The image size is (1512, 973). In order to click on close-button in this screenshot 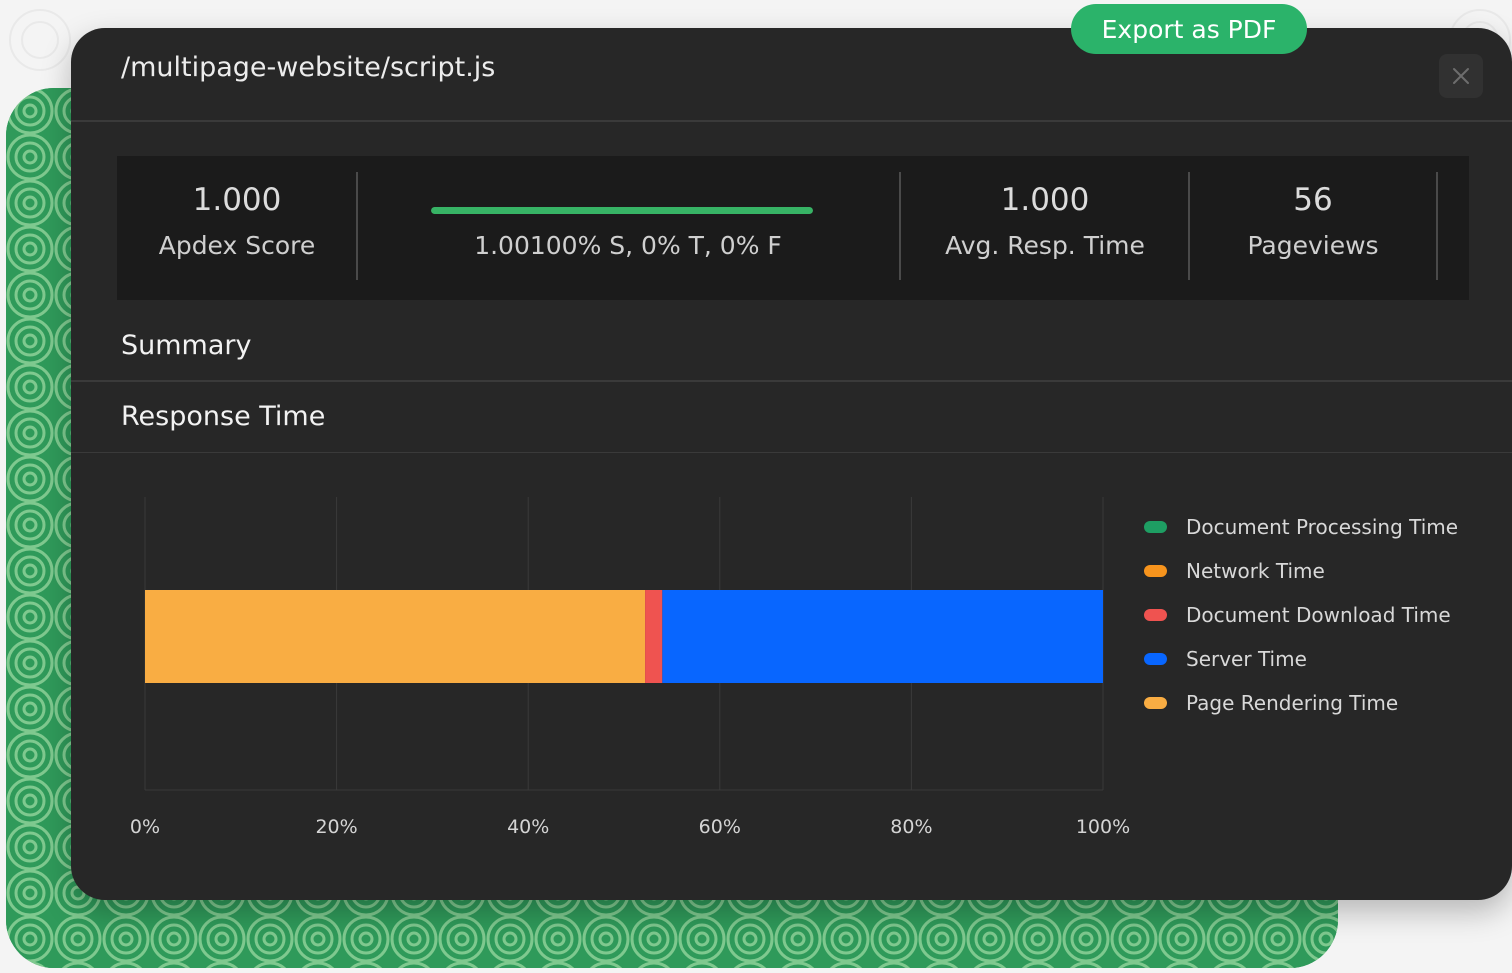, I will do `click(1461, 76)`.